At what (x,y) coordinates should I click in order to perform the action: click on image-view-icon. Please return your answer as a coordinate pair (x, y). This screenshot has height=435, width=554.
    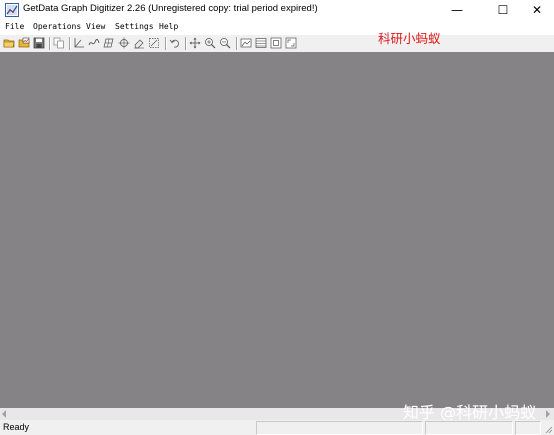
    Looking at the image, I should click on (246, 43).